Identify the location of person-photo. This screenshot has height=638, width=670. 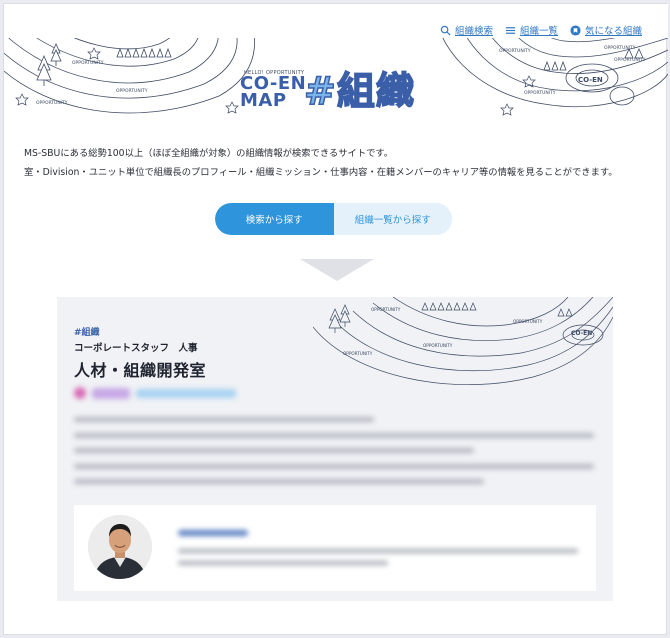
(120, 547).